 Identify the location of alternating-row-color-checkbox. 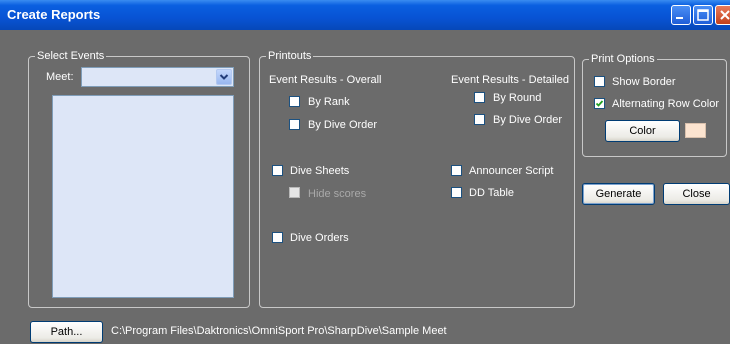
(599, 103).